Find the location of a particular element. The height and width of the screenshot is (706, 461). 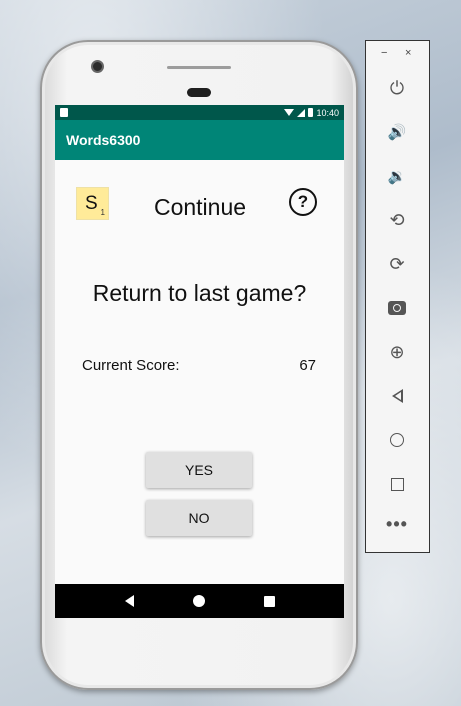

page-title: Continue is located at coordinates (200, 207).